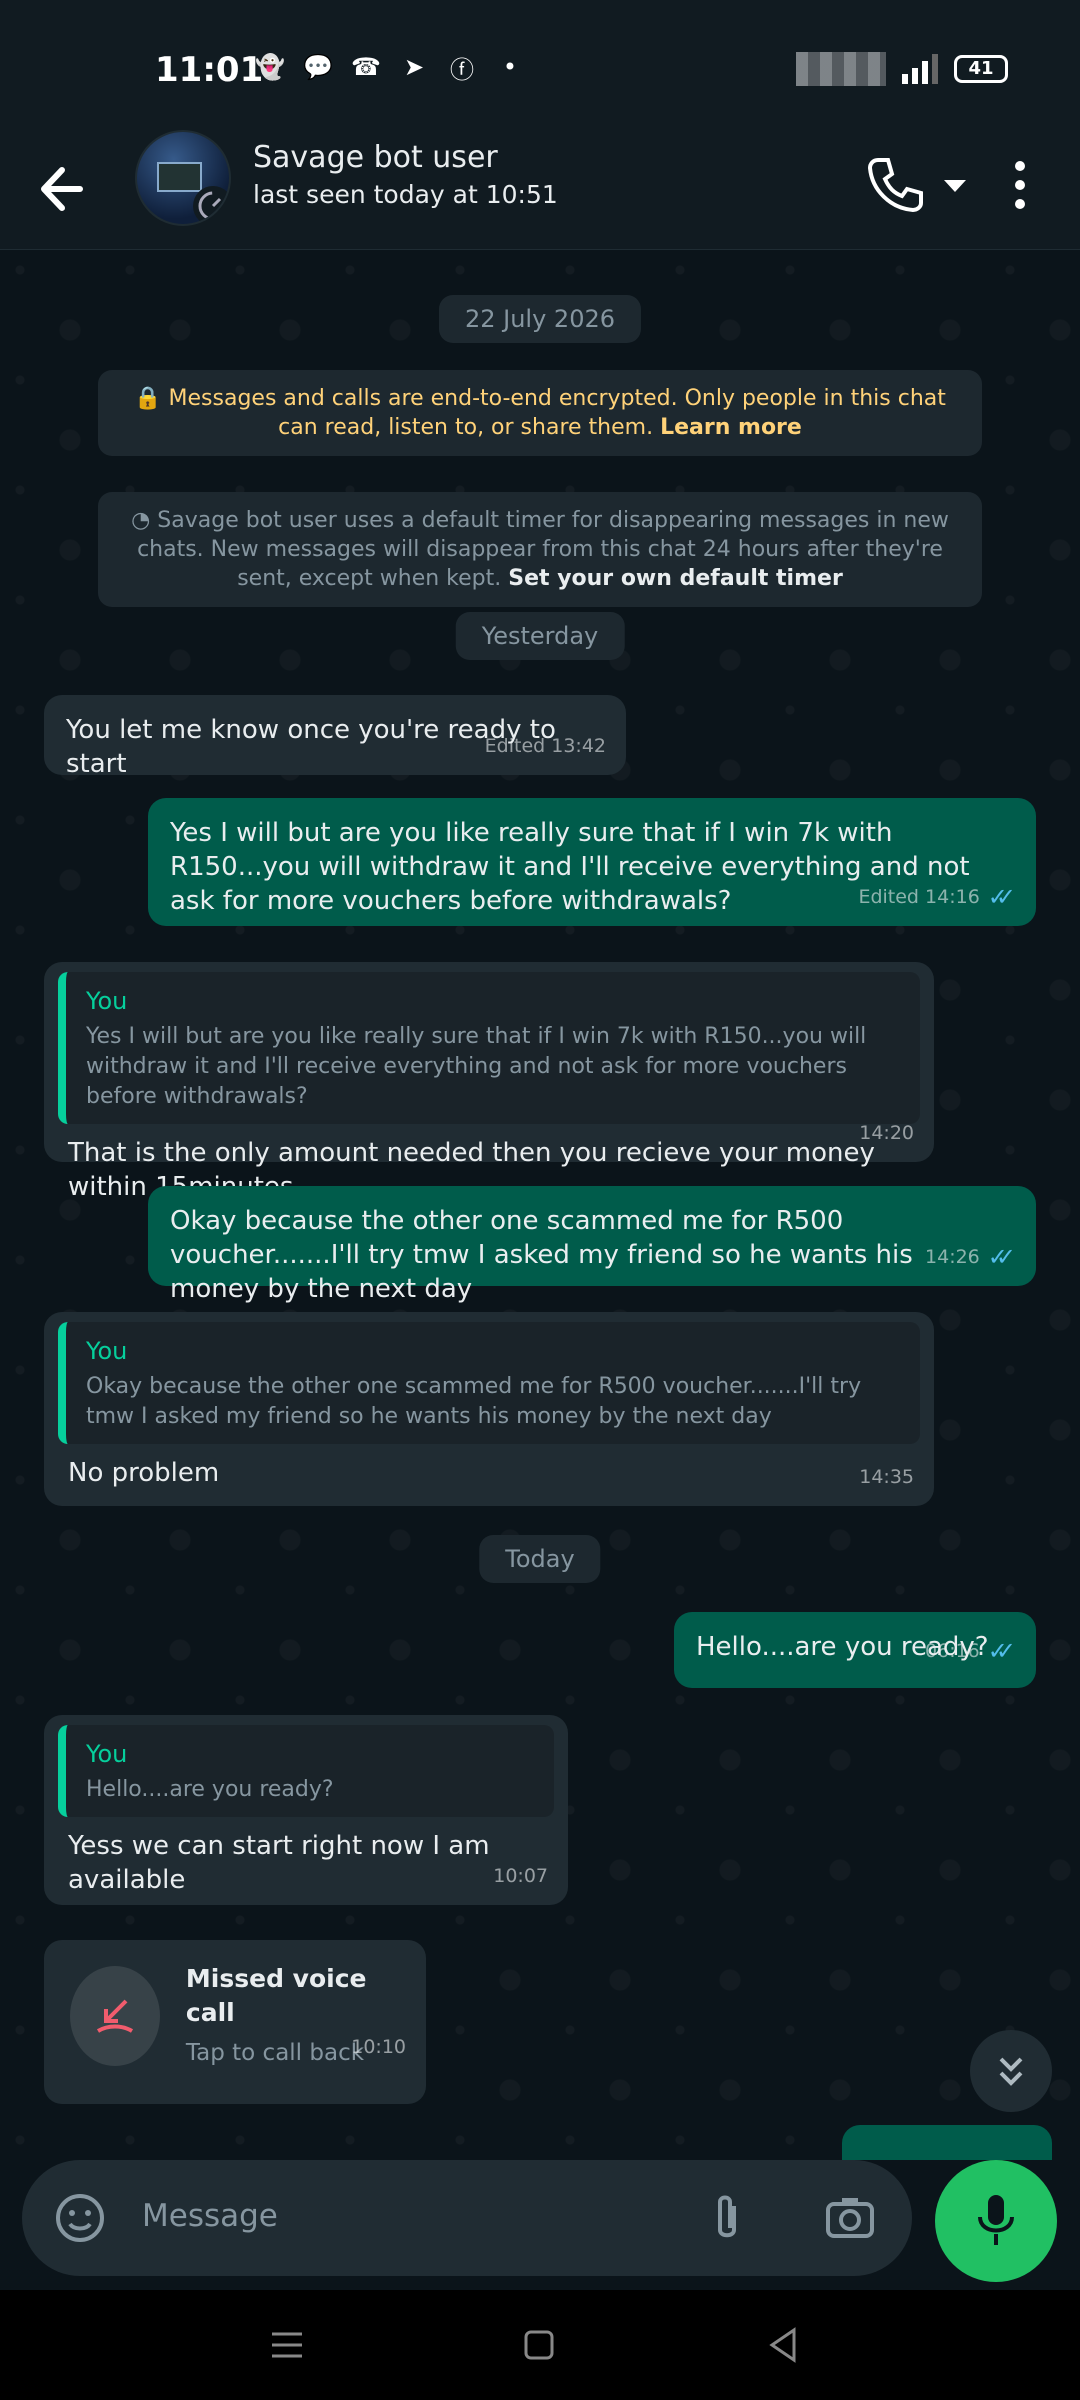 The width and height of the screenshot is (1080, 2400). Describe the element at coordinates (952, 1257) in the screenshot. I see `message-time: 14:26` at that location.